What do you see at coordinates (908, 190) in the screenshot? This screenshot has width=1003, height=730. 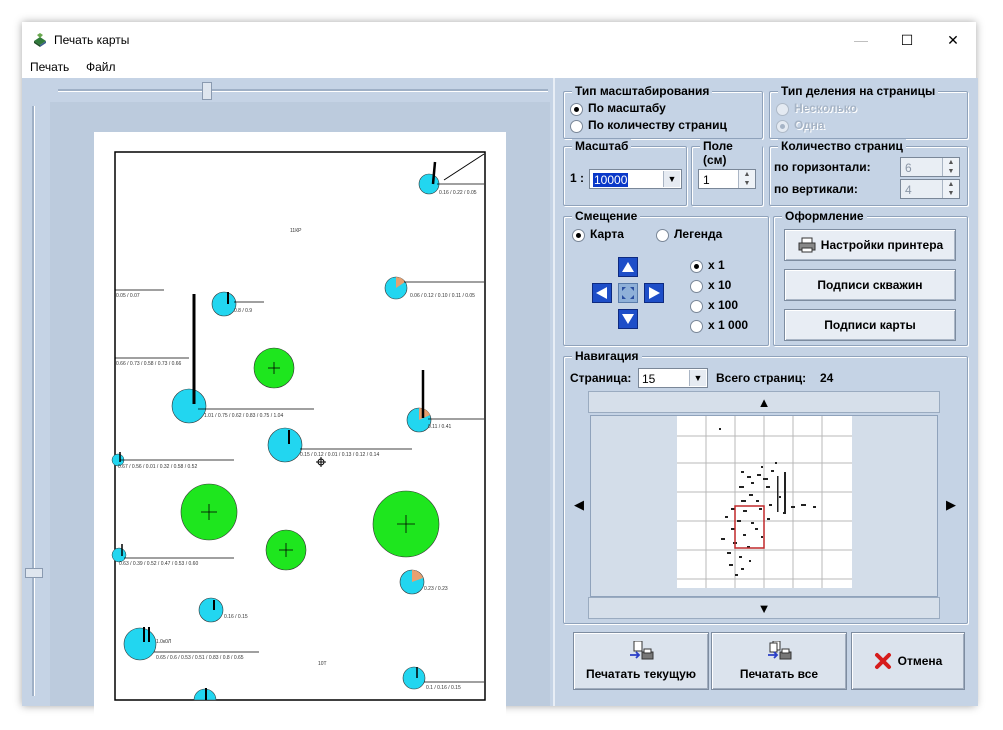 I see `vertical-value: 4` at bounding box center [908, 190].